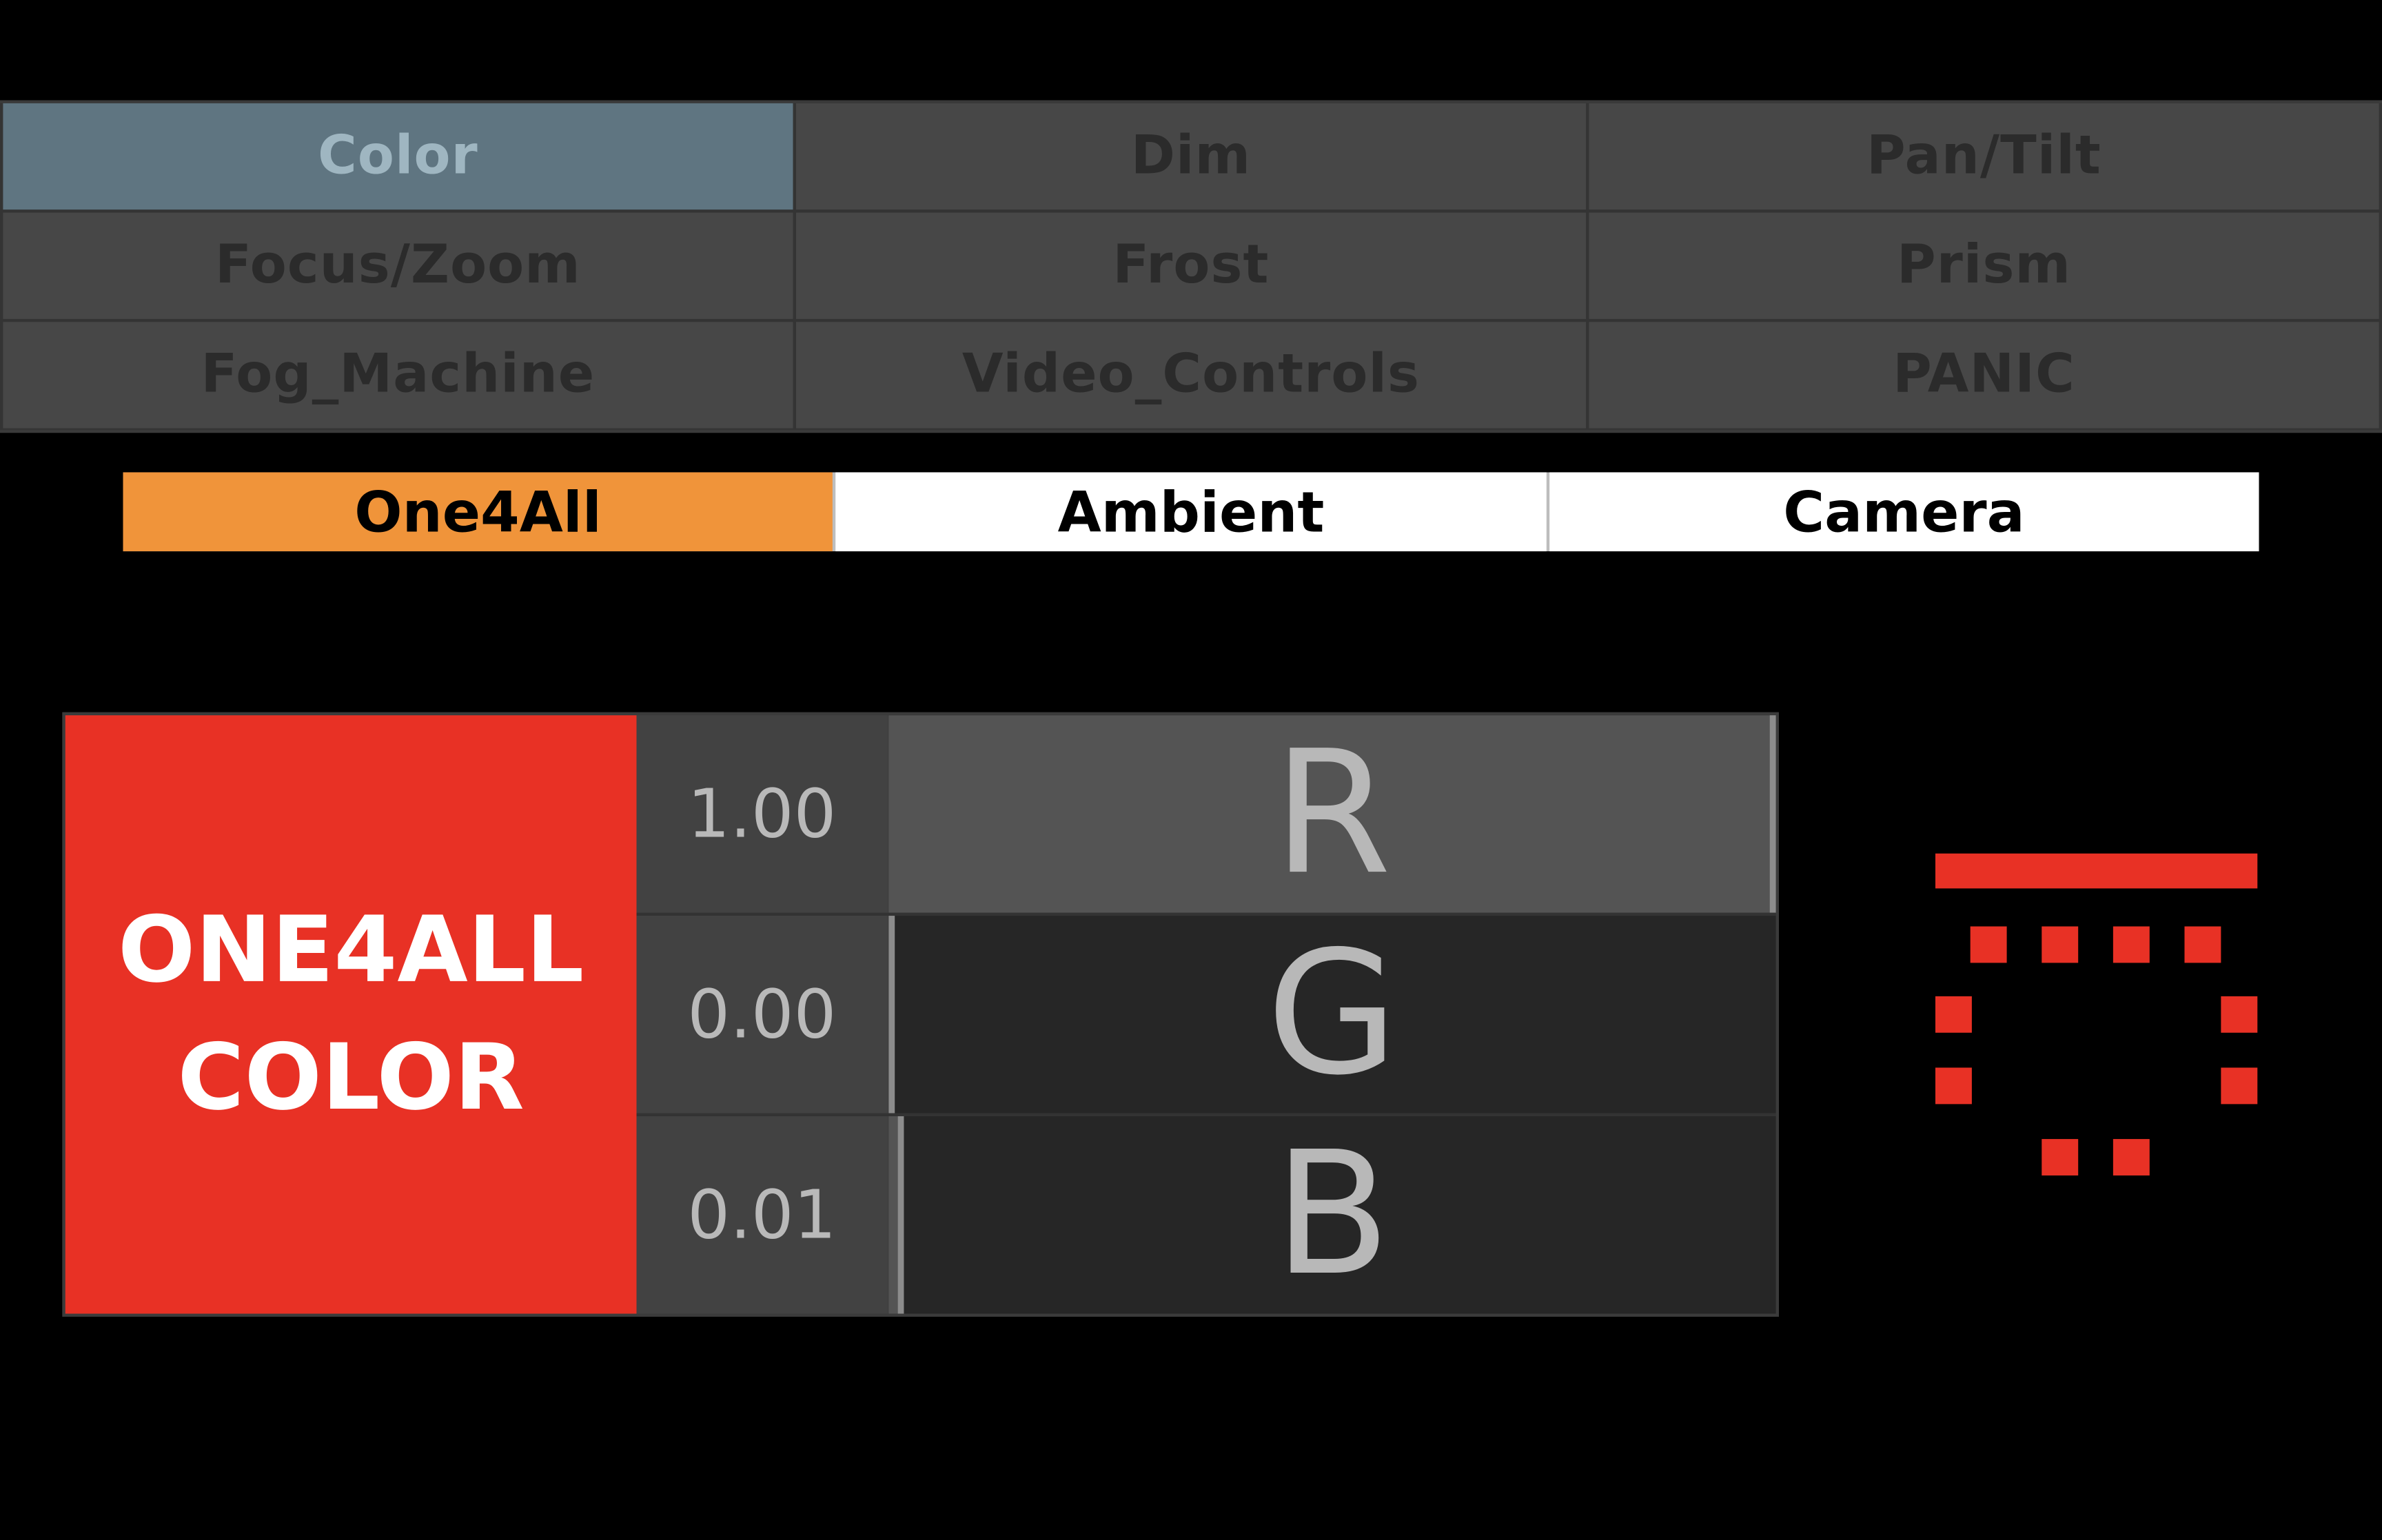 The image size is (2382, 1540). What do you see at coordinates (1772, 814) in the screenshot?
I see `channel-fader-handle-red` at bounding box center [1772, 814].